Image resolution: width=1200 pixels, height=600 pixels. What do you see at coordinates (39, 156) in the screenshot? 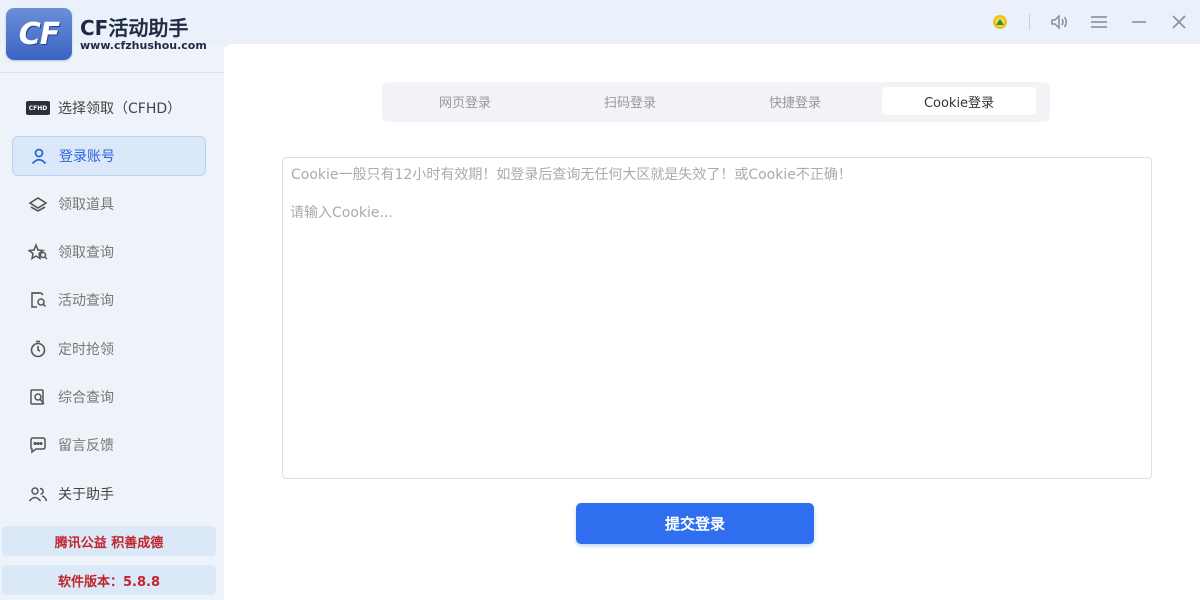
I see `user-icon` at bounding box center [39, 156].